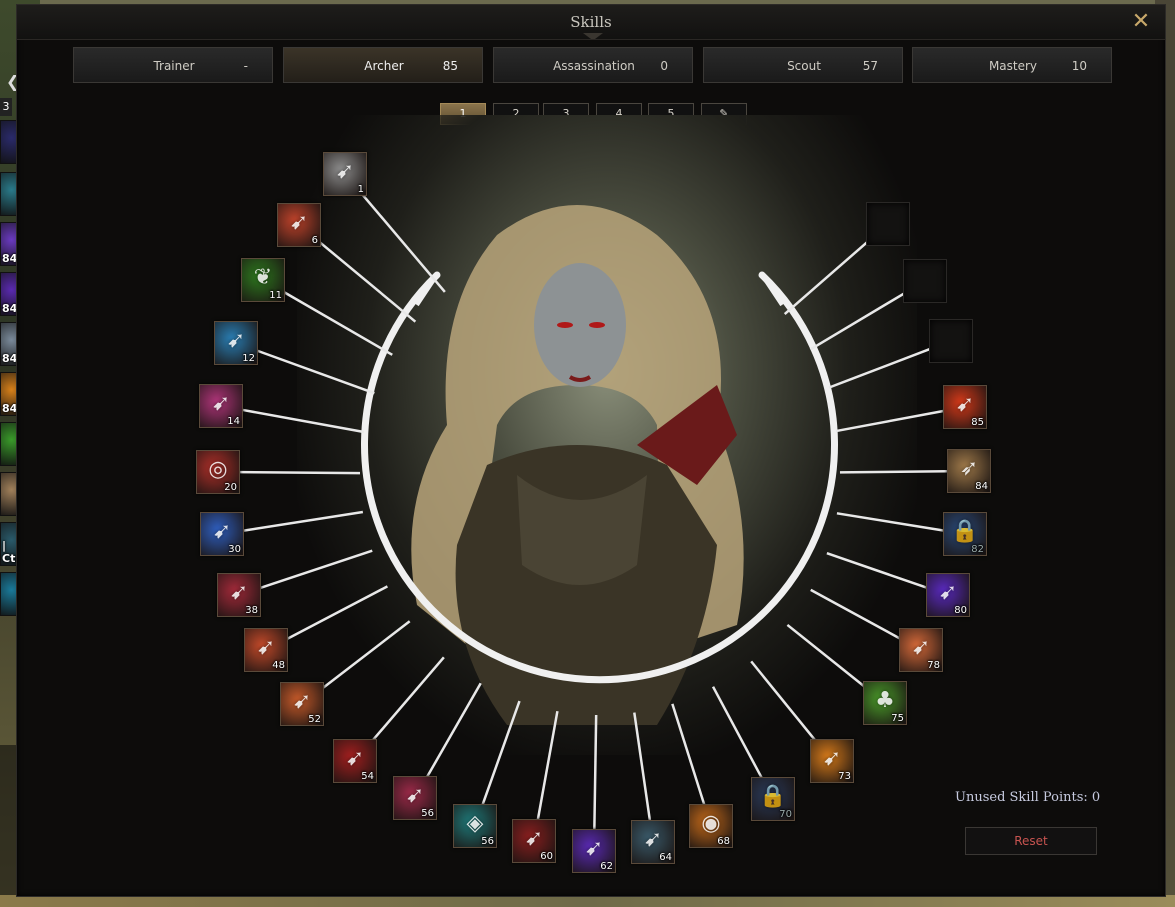 This screenshot has width=1175, height=907. What do you see at coordinates (360, 189) in the screenshot?
I see `skill-level: 1` at bounding box center [360, 189].